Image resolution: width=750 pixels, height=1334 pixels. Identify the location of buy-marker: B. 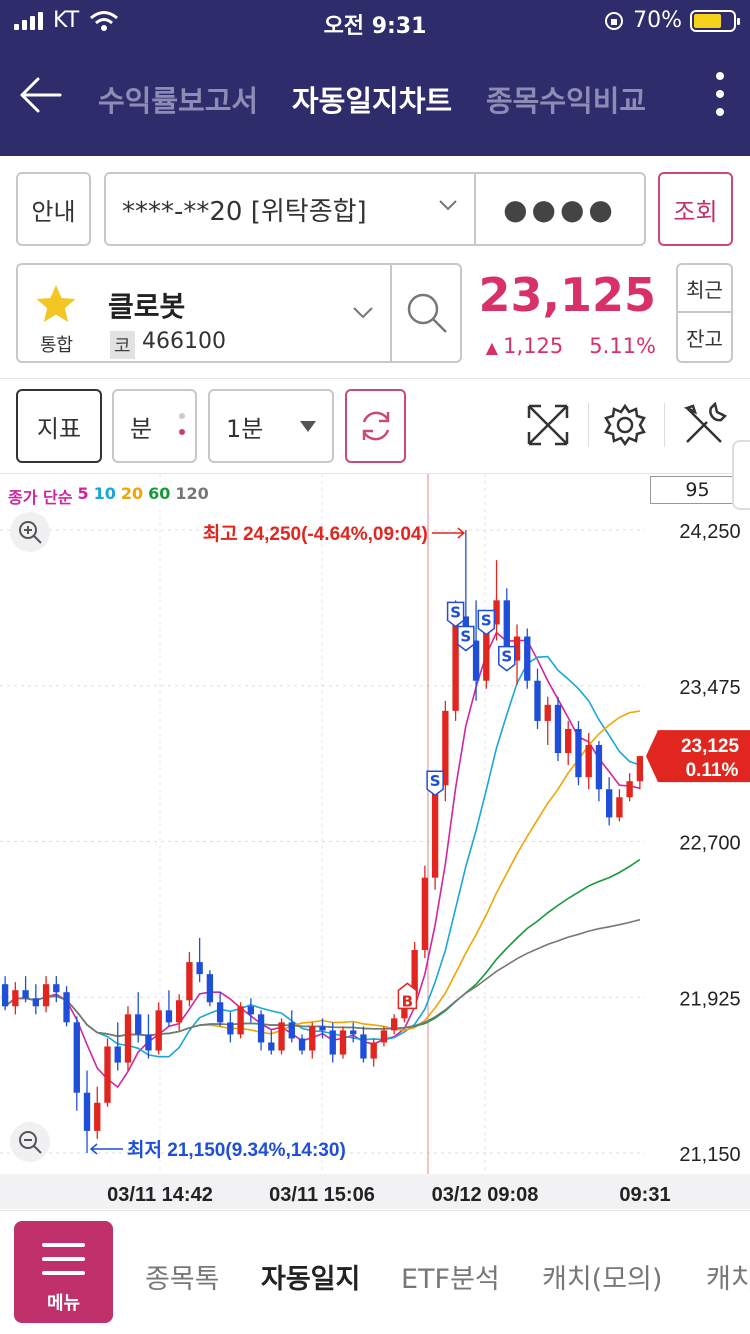
(407, 996).